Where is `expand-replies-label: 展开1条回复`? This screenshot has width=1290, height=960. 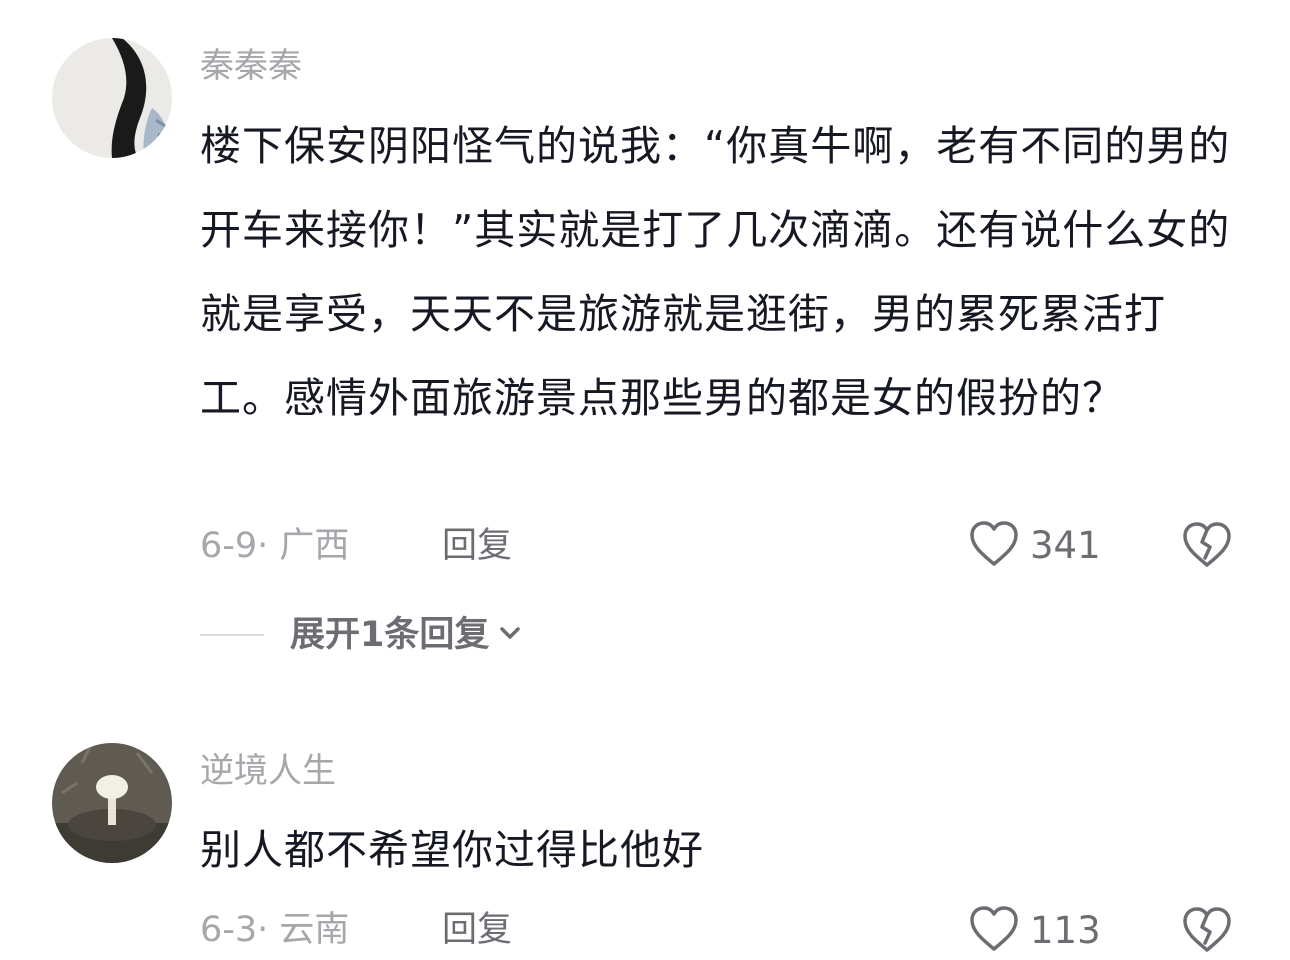 expand-replies-label: 展开1条回复 is located at coordinates (390, 635).